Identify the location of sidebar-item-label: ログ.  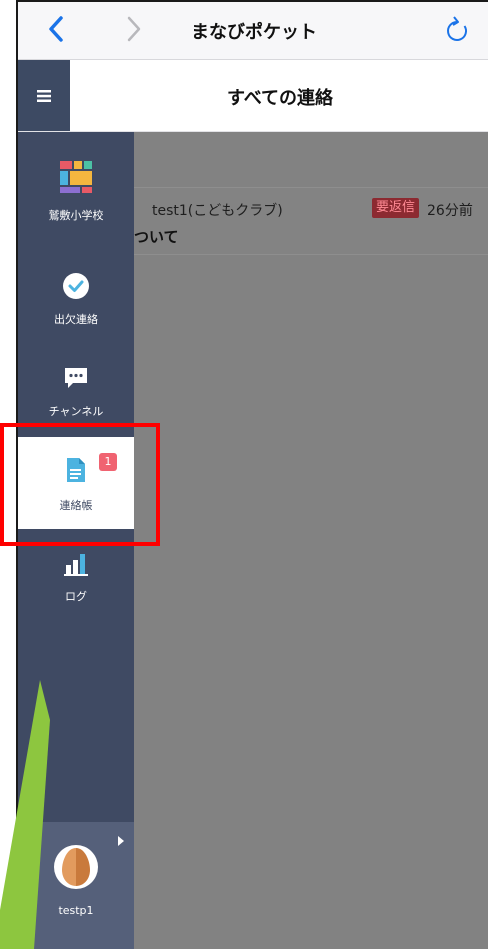
(76, 596).